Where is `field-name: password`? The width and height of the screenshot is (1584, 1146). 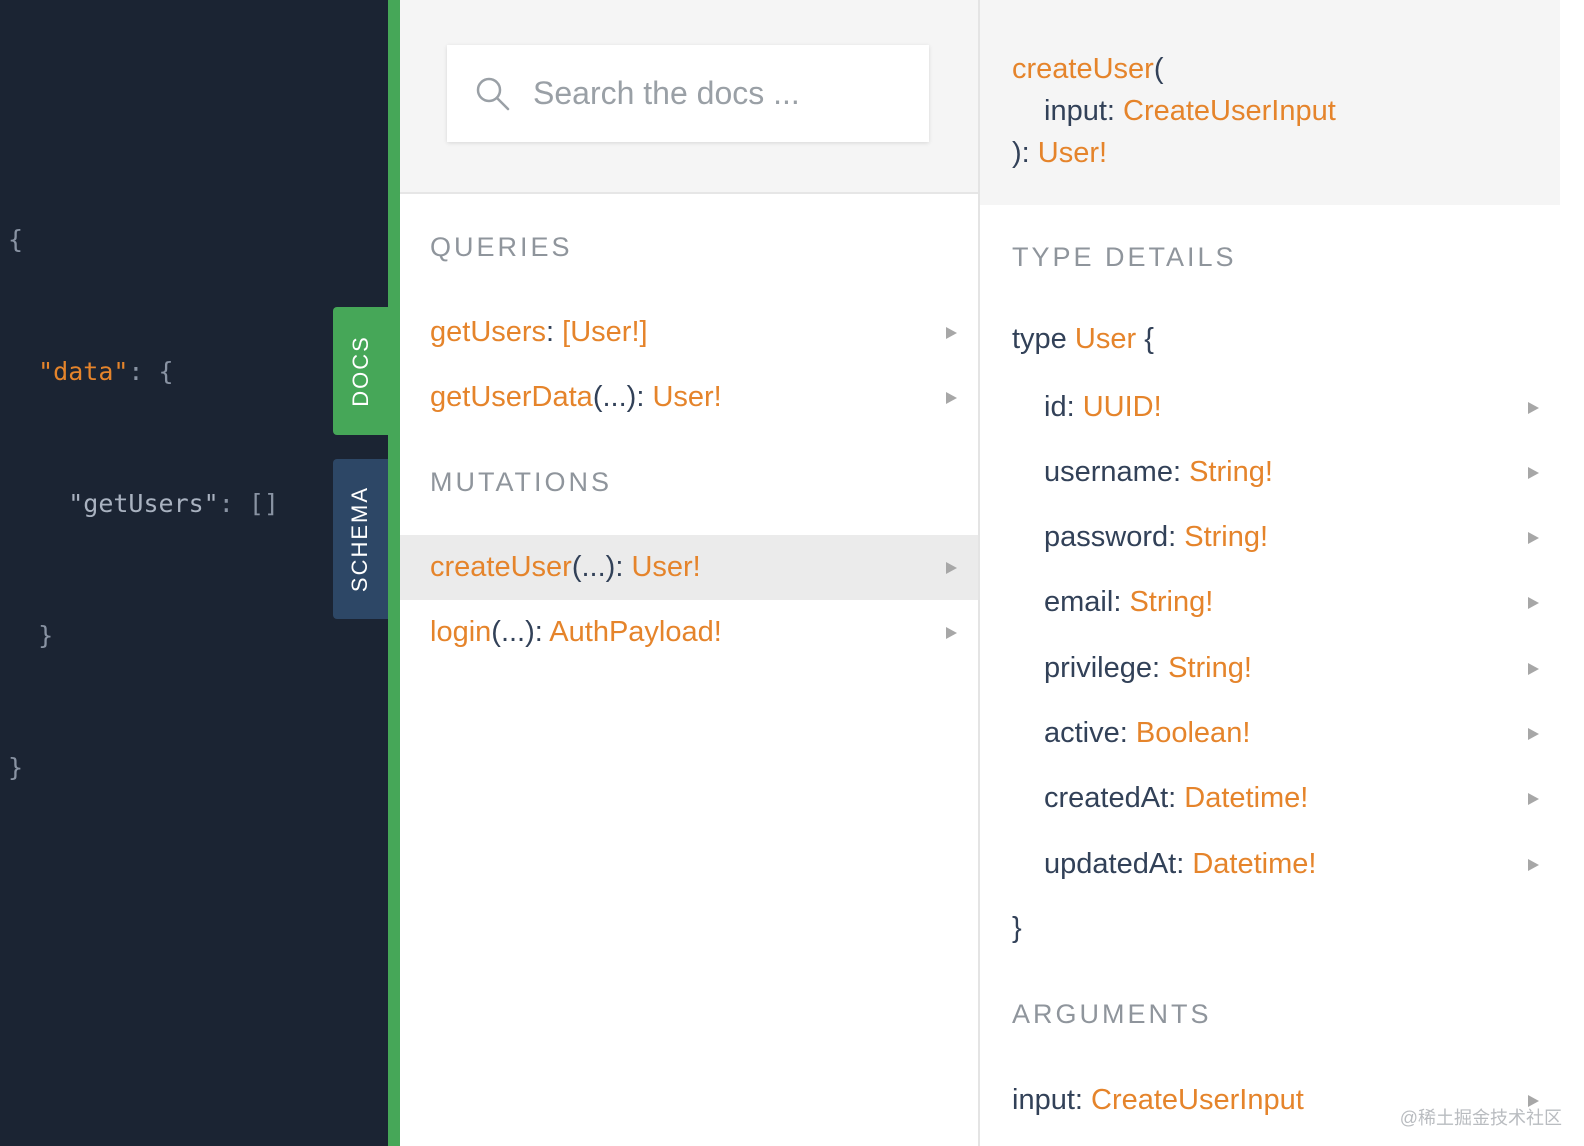
field-name: password is located at coordinates (1106, 537).